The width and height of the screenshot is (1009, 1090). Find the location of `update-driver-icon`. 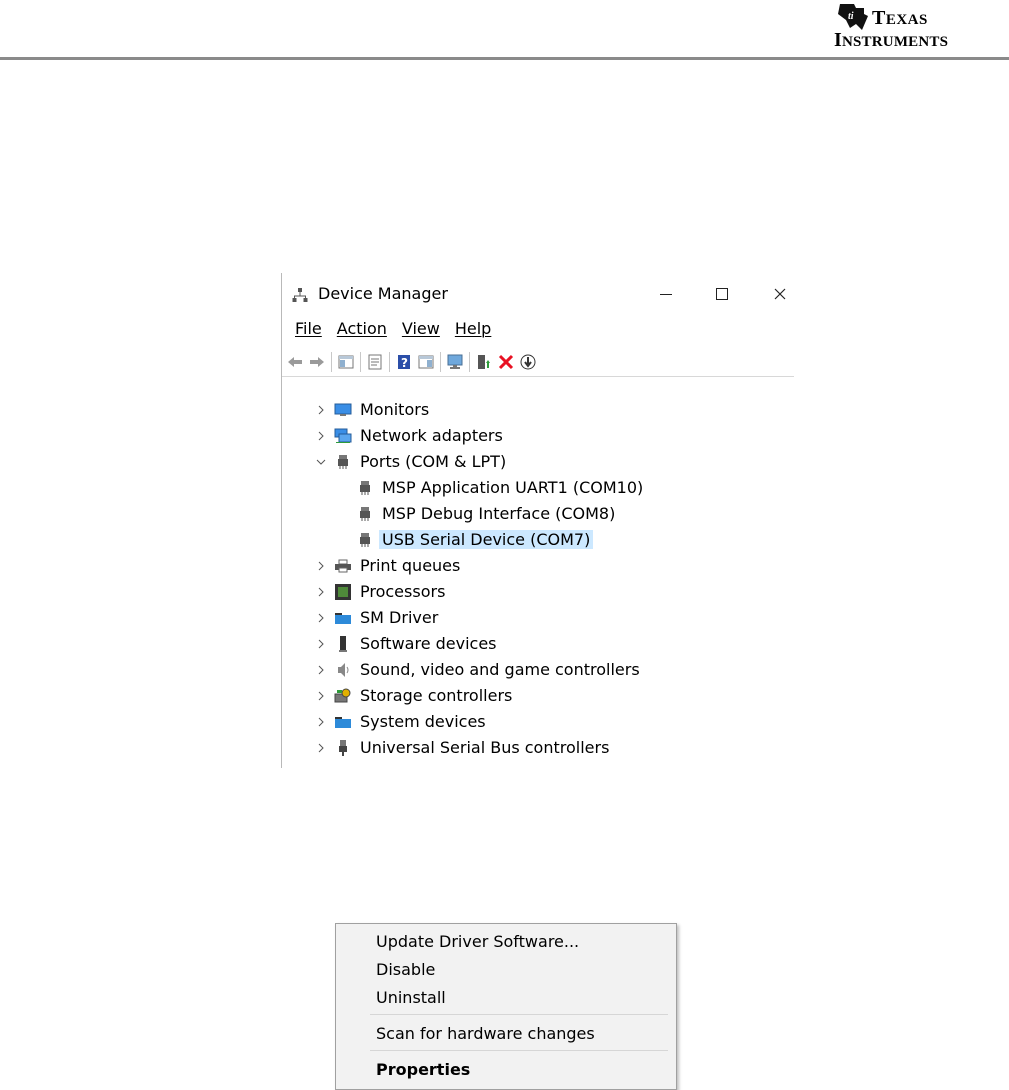

update-driver-icon is located at coordinates (484, 362).